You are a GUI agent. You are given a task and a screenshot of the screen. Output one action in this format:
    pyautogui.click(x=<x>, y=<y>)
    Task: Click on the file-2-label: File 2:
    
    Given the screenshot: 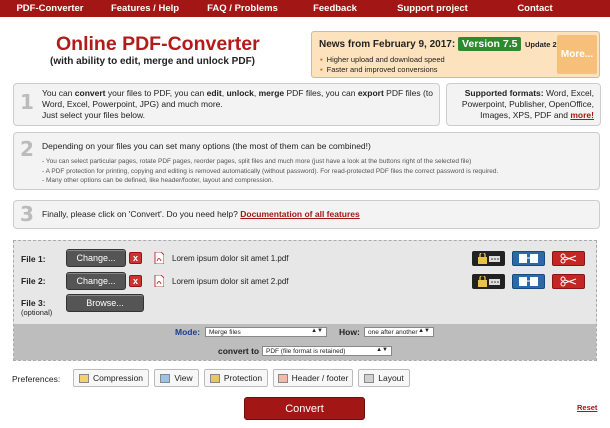 What is the action you would take?
    pyautogui.click(x=33, y=281)
    